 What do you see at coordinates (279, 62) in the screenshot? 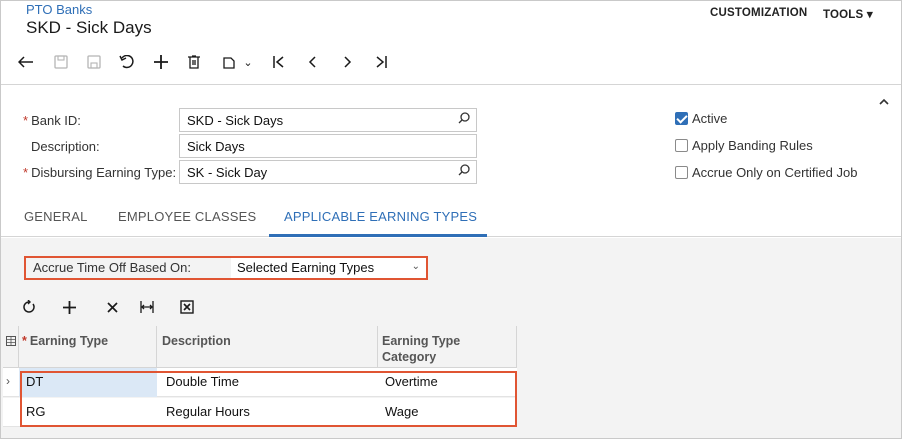
I see `first-record-icon` at bounding box center [279, 62].